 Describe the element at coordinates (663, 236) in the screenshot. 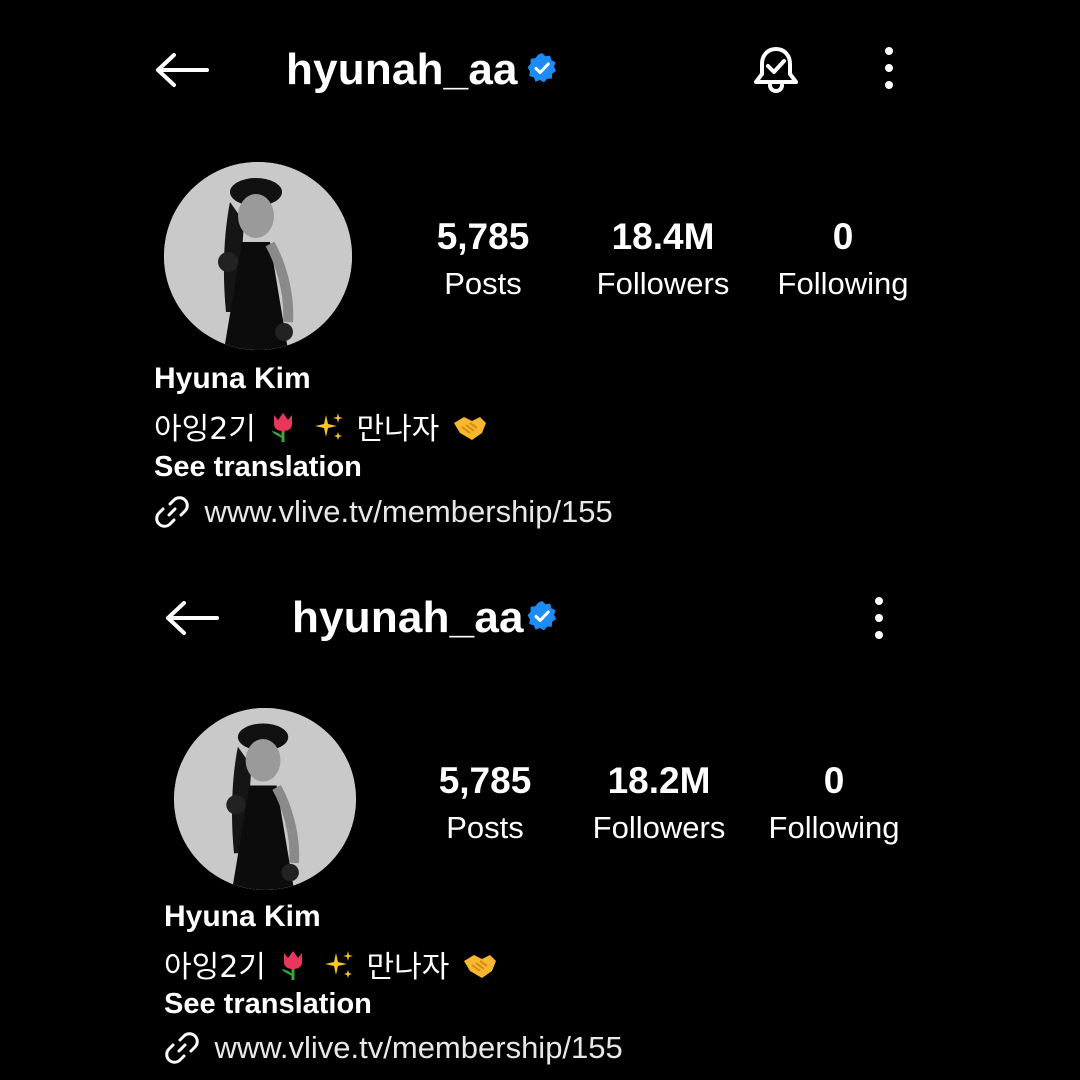

I see `stat-value: 18.4M` at that location.